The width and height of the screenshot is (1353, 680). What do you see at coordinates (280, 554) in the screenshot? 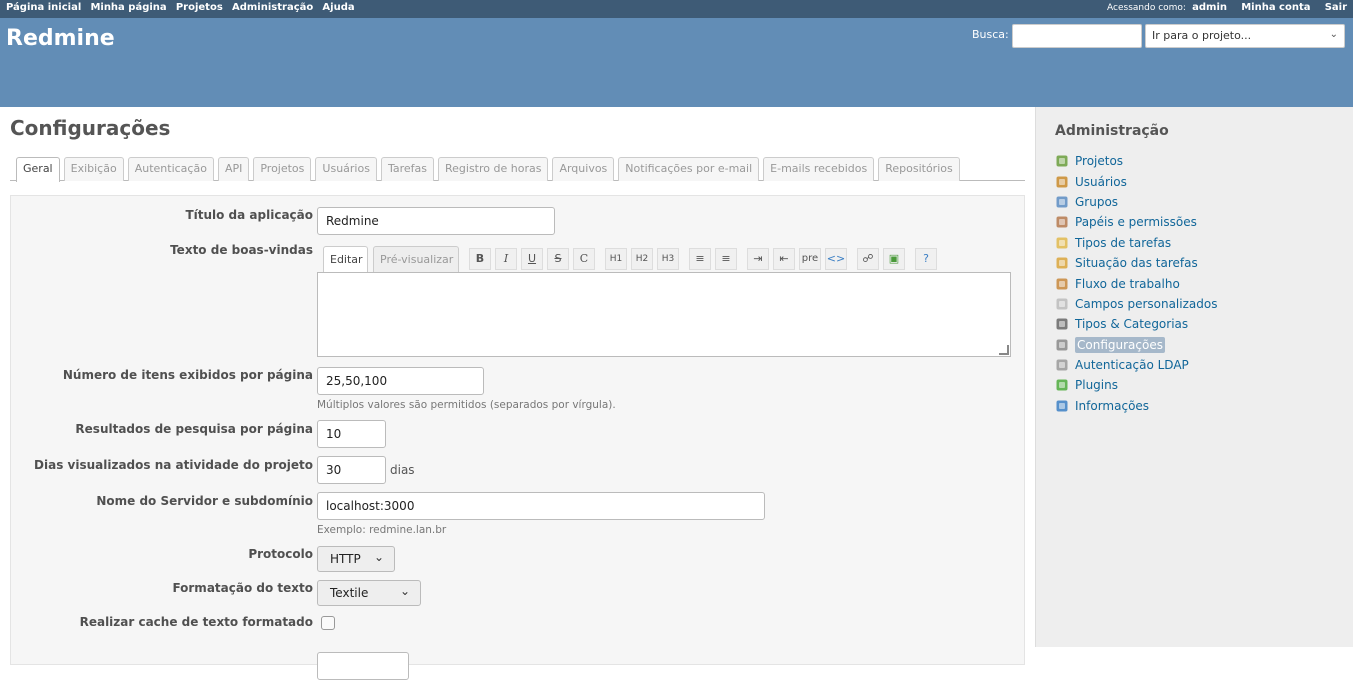
I see `protocol-label: Protocolo` at bounding box center [280, 554].